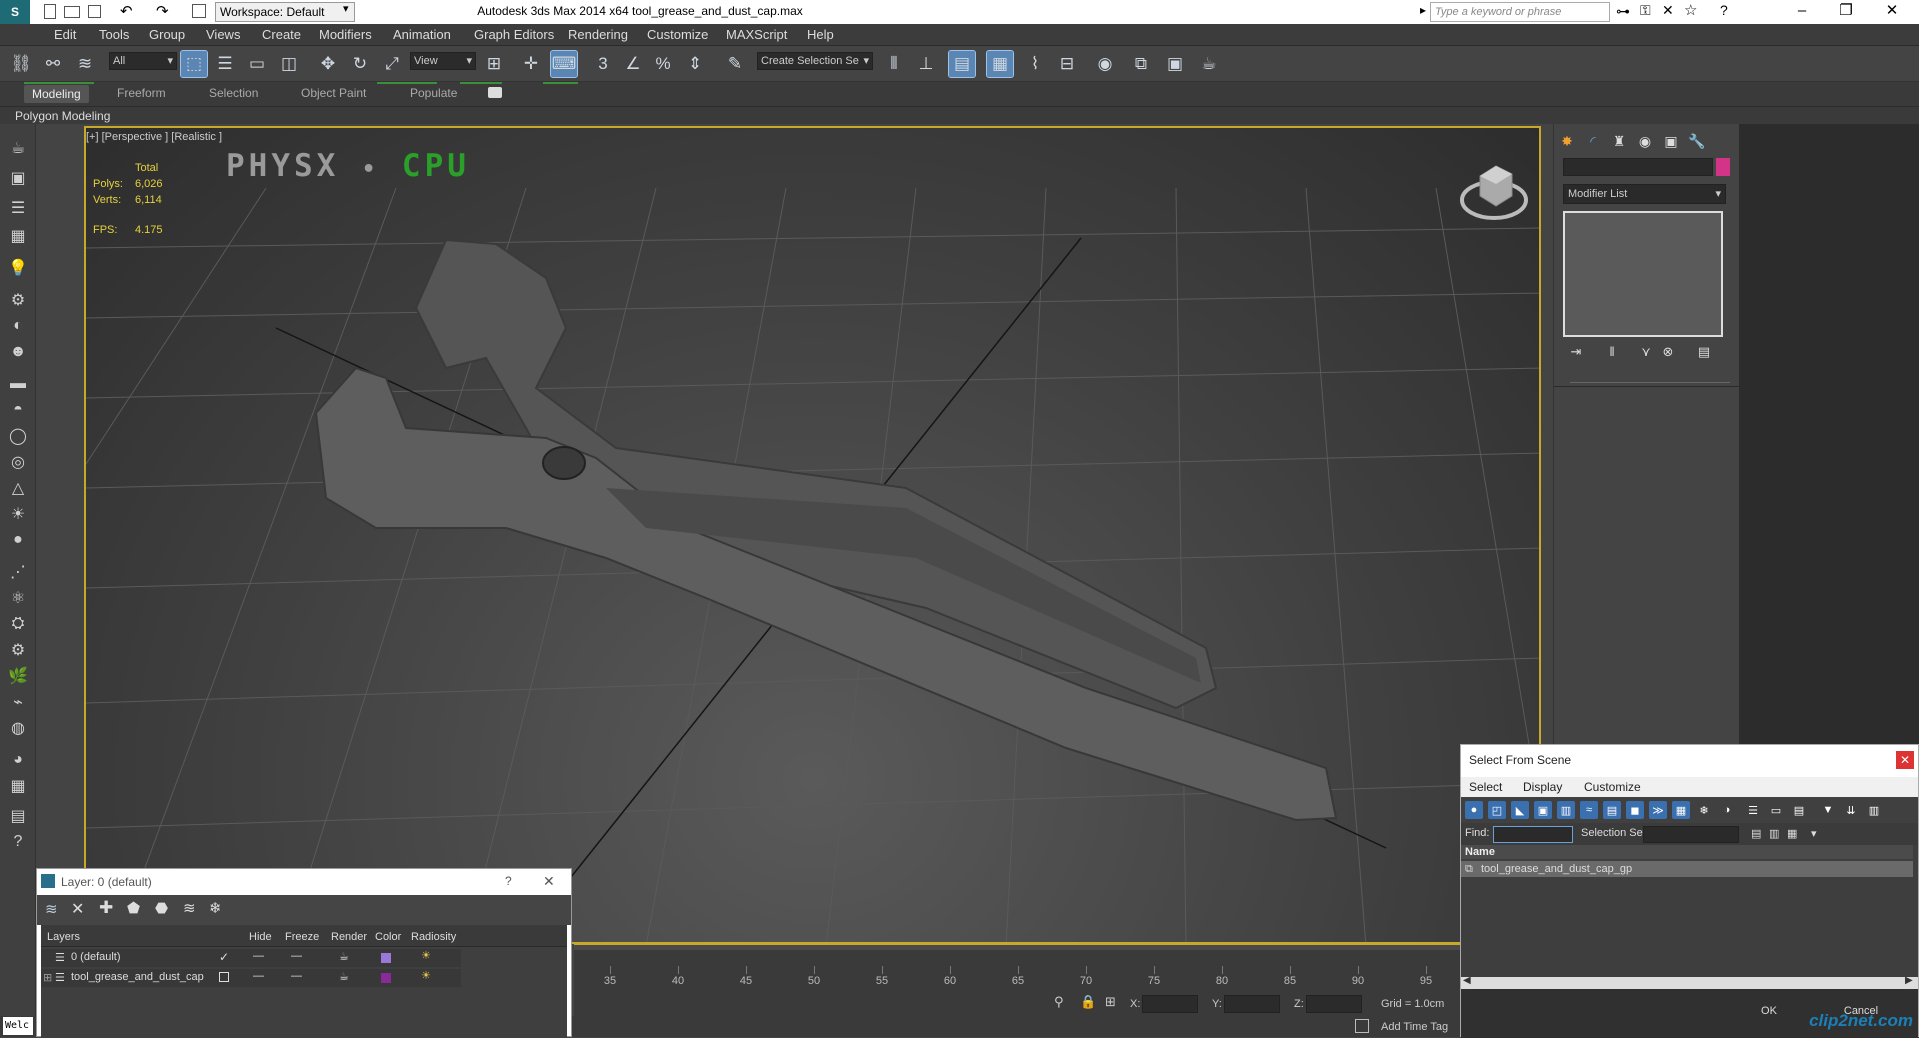 Image resolution: width=1919 pixels, height=1038 pixels. What do you see at coordinates (1681, 810) in the screenshot?
I see `display-containers-icon: ▦` at bounding box center [1681, 810].